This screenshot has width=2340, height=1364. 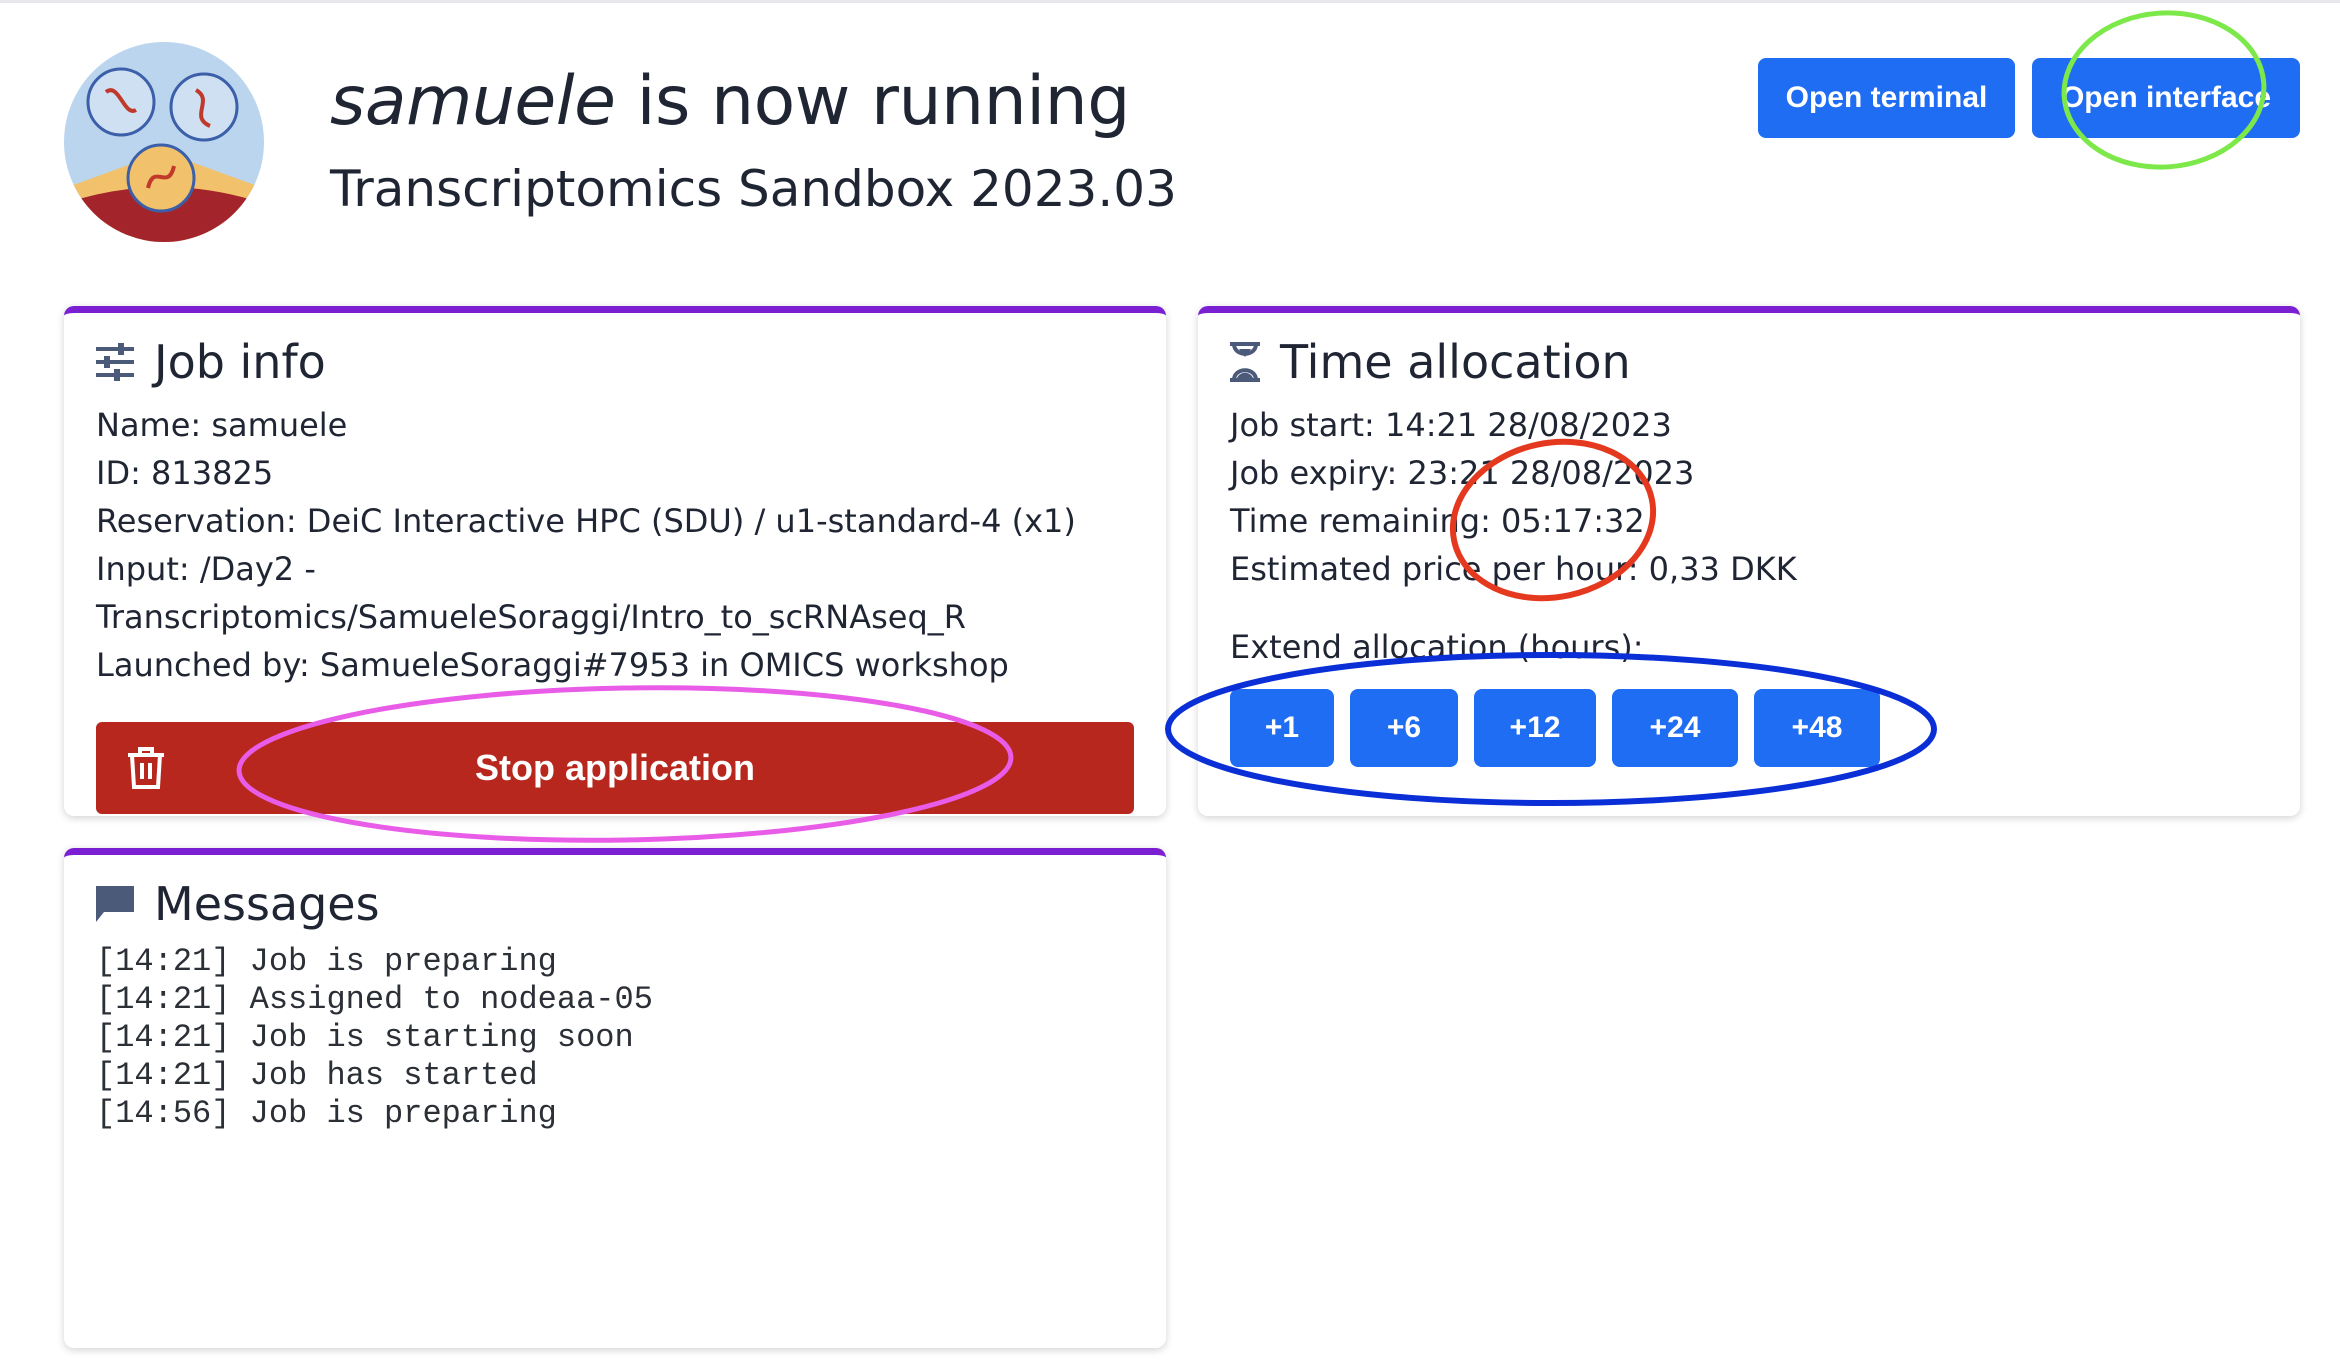 What do you see at coordinates (115, 904) in the screenshot?
I see `chat-bubble-icon` at bounding box center [115, 904].